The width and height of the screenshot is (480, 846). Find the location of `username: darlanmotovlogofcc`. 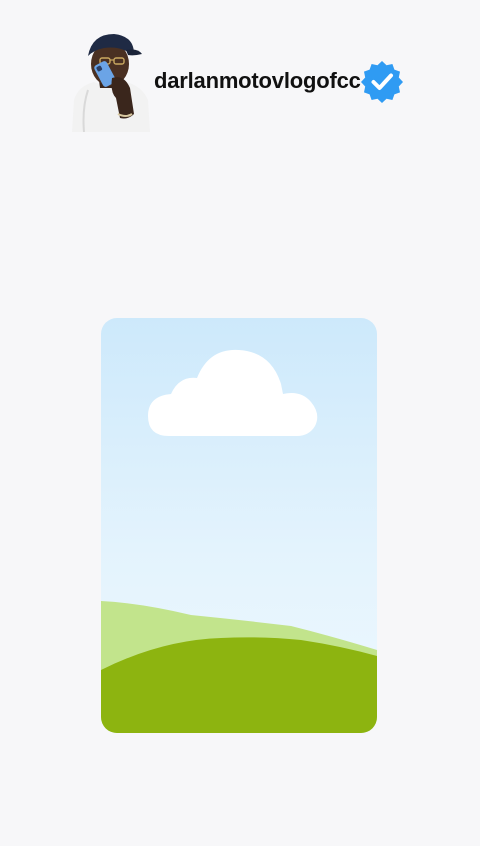

username: darlanmotovlogofcc is located at coordinates (257, 81).